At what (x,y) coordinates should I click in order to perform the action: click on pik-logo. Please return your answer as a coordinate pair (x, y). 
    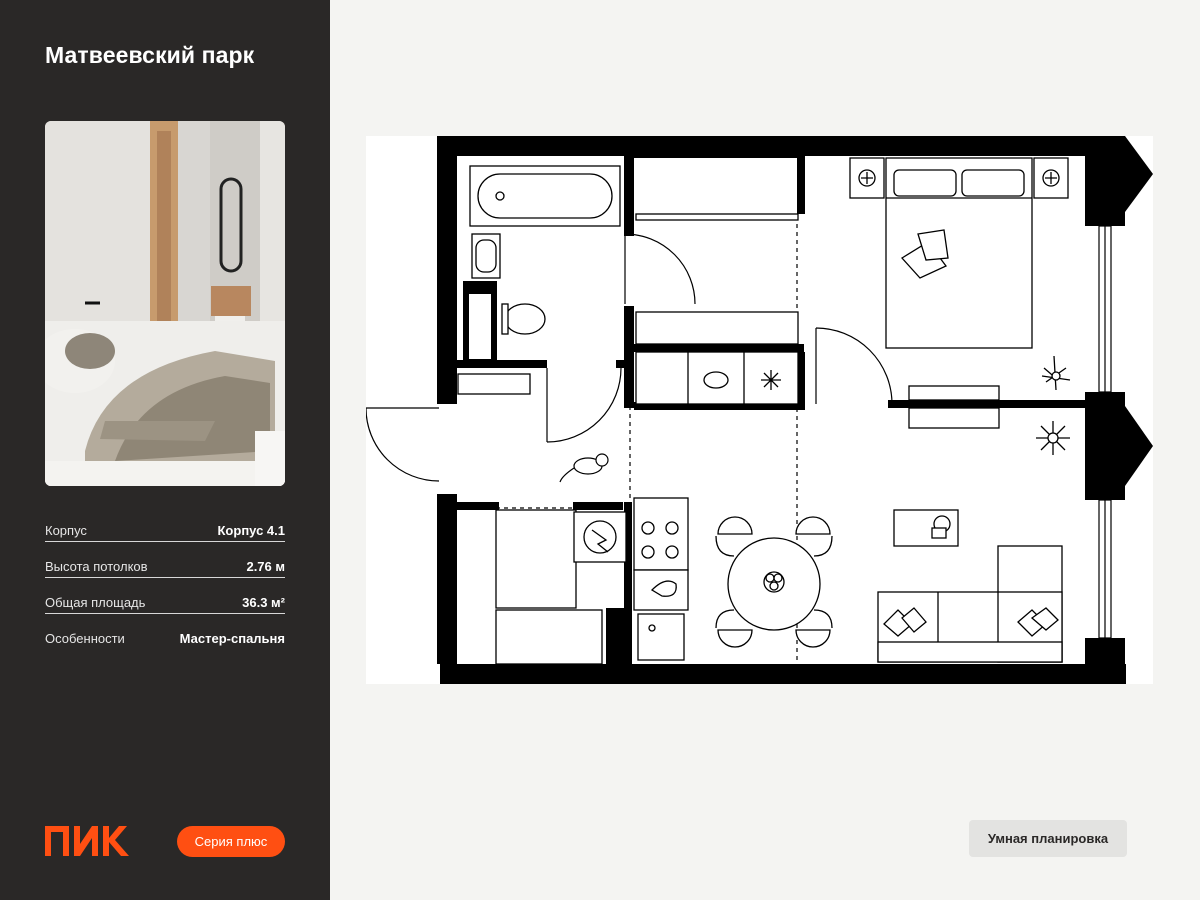
    Looking at the image, I should click on (88, 841).